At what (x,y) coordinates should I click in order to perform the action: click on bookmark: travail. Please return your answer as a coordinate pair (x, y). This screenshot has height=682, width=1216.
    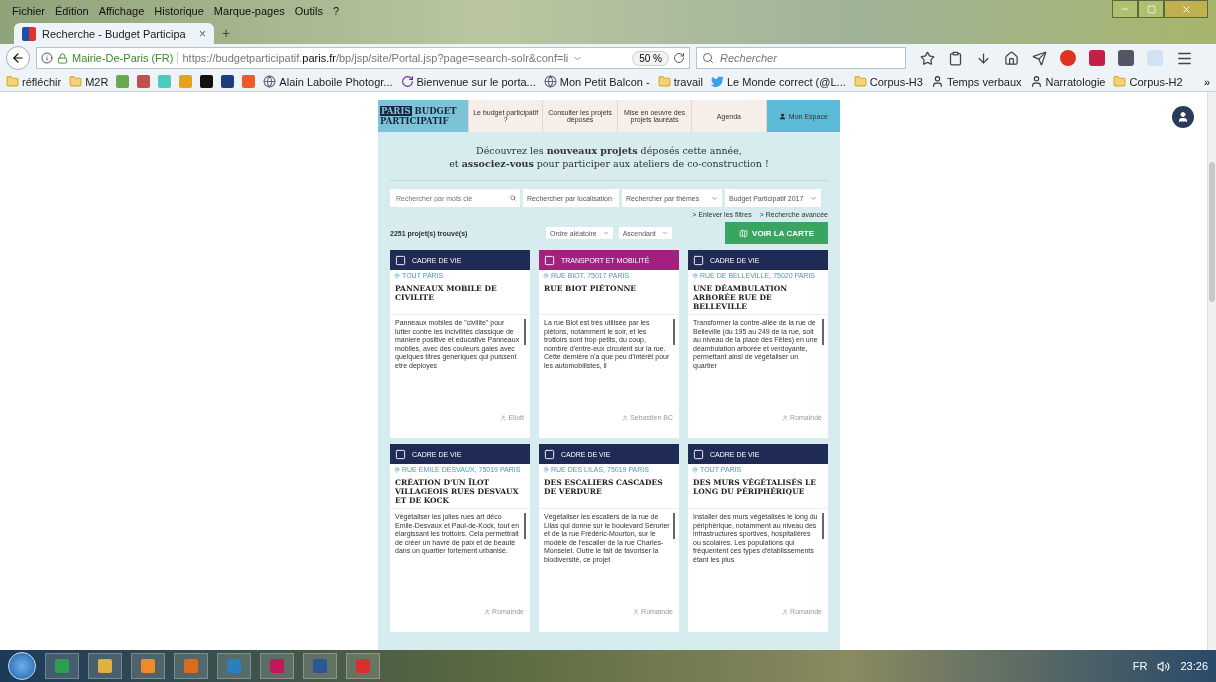
    Looking at the image, I should click on (680, 81).